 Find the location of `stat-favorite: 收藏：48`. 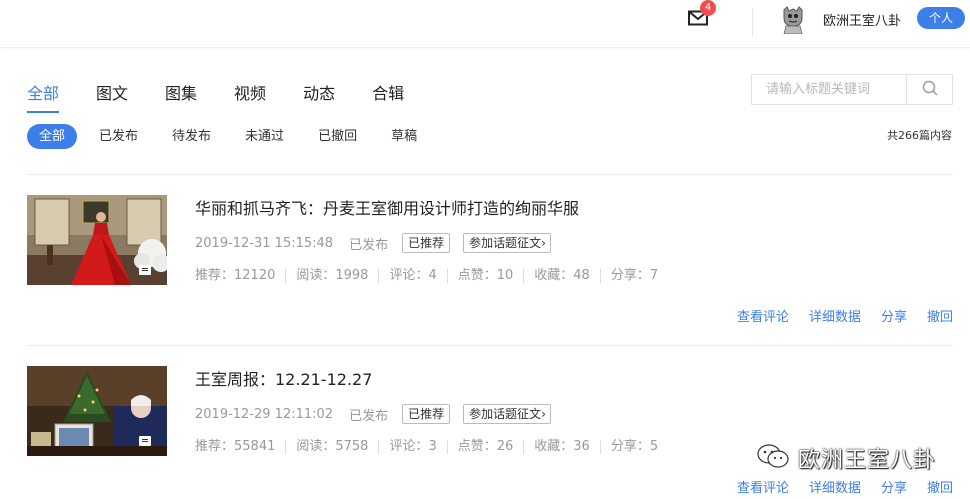

stat-favorite: 收藏：48 is located at coordinates (567, 276).